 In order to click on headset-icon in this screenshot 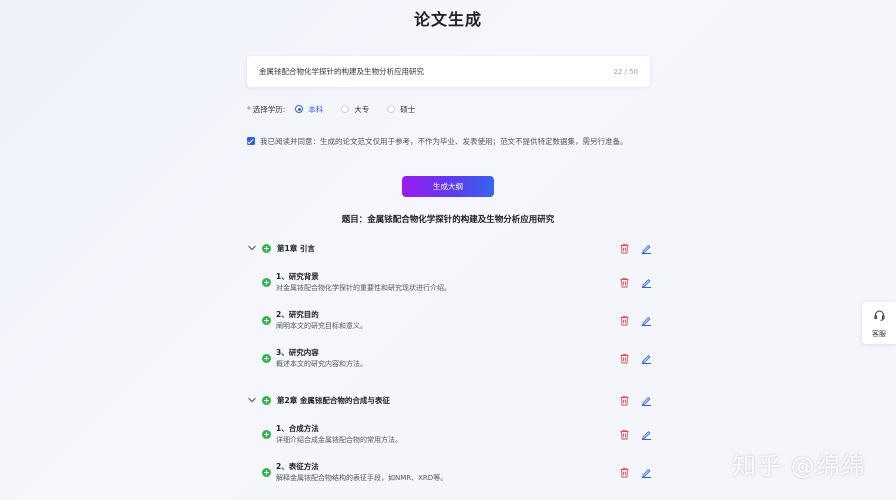, I will do `click(879, 316)`.